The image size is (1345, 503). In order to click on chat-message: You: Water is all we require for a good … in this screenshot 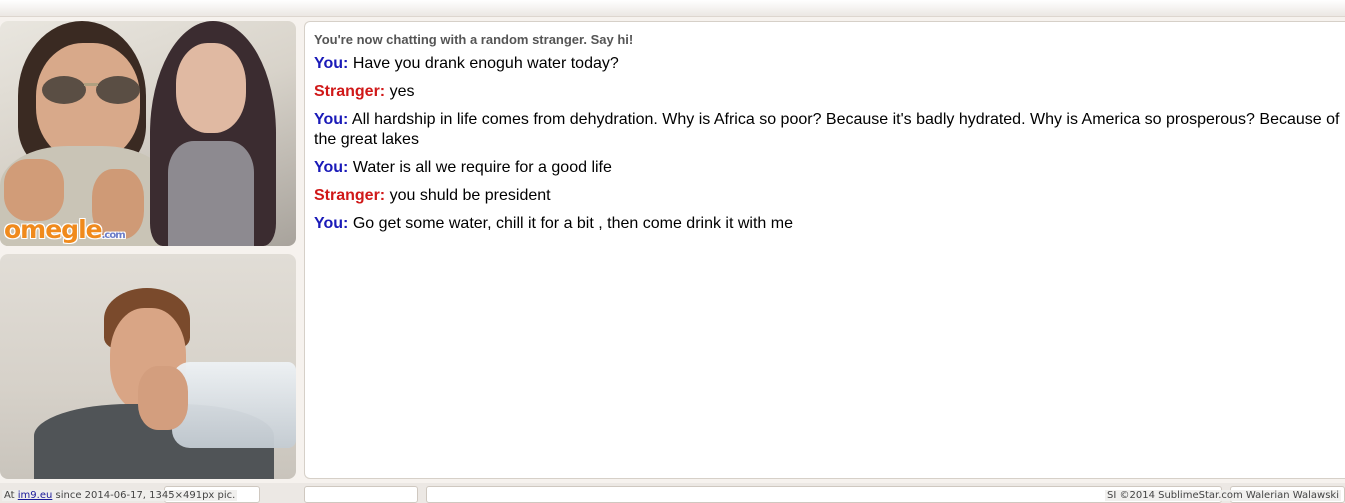, I will do `click(829, 168)`.